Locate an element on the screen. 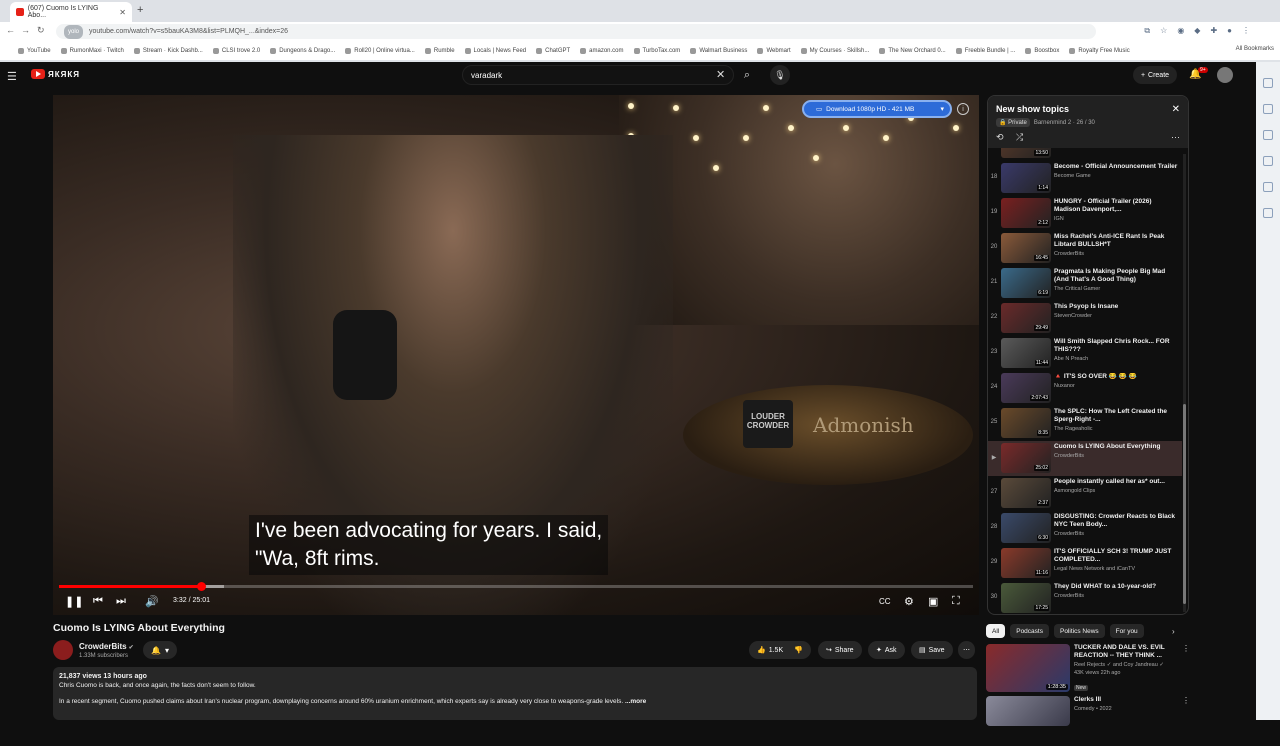 The image size is (1280, 746). chevron-down-icon: ▾ is located at coordinates (942, 109).